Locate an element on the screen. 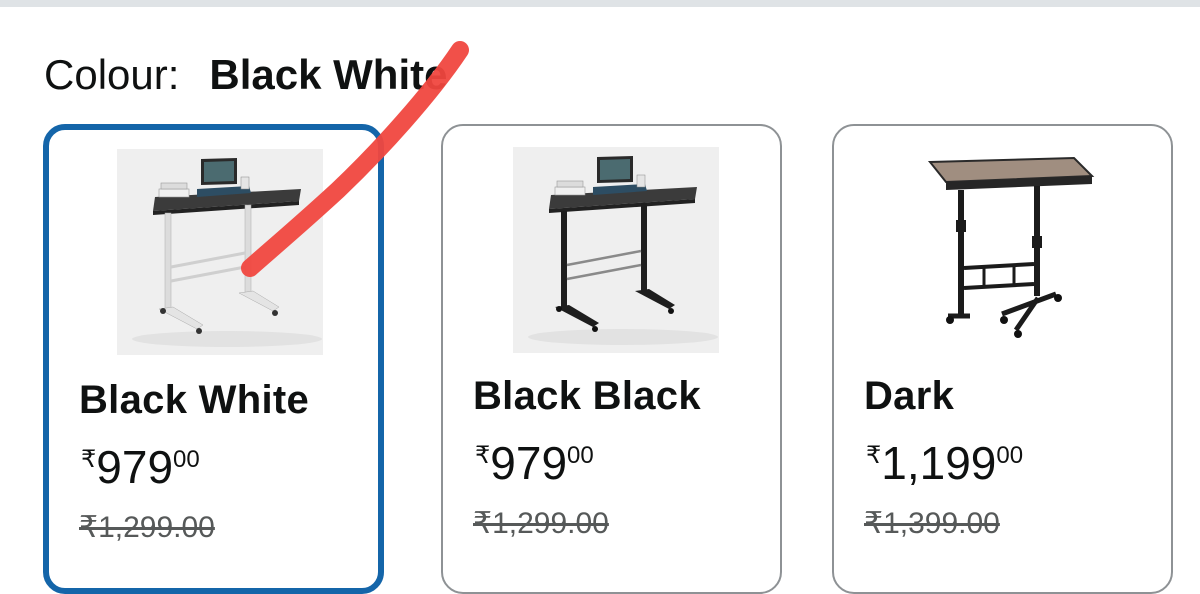  top-divider is located at coordinates (600, 3).